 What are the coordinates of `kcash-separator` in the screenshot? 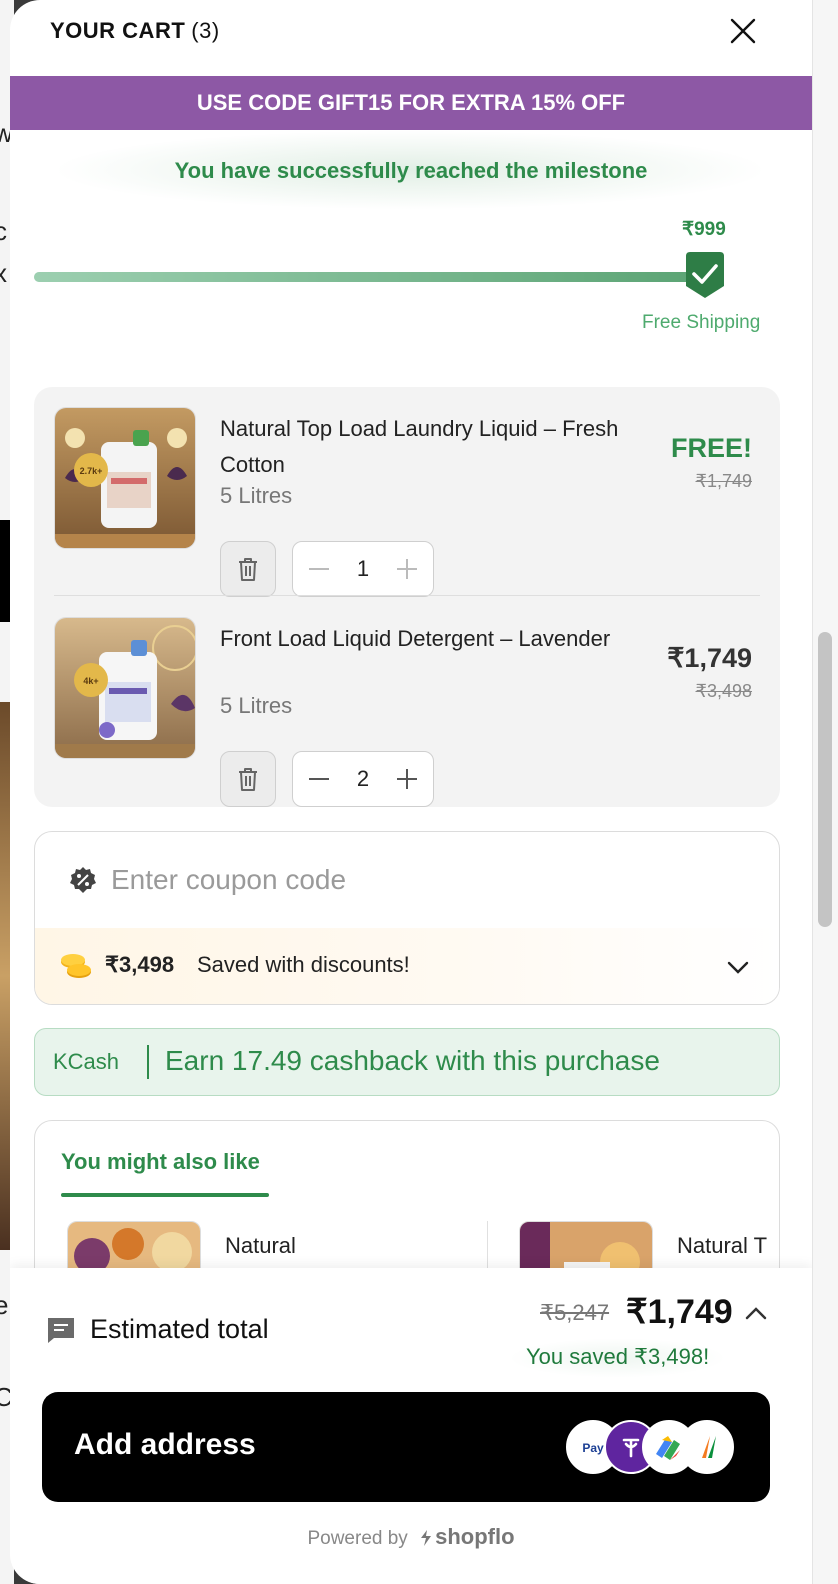 It's located at (148, 1062).